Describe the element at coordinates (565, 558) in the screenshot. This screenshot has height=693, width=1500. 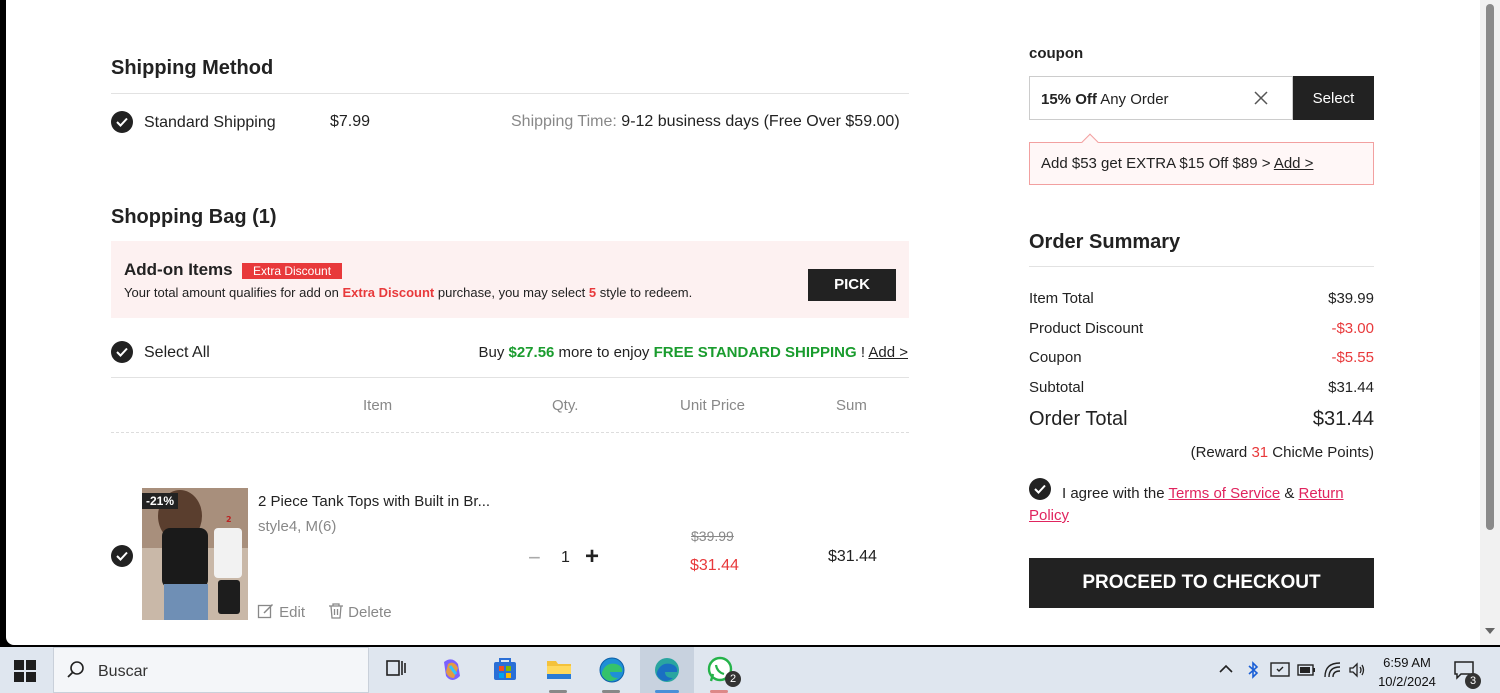
I see `qty-value: 1` at that location.